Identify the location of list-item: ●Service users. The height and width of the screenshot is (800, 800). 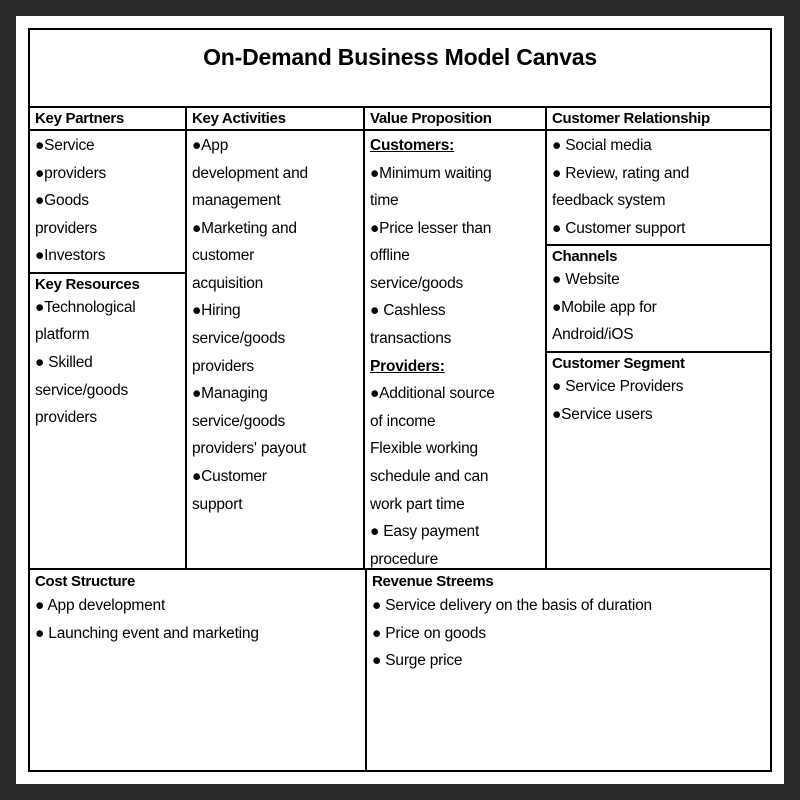
(602, 414).